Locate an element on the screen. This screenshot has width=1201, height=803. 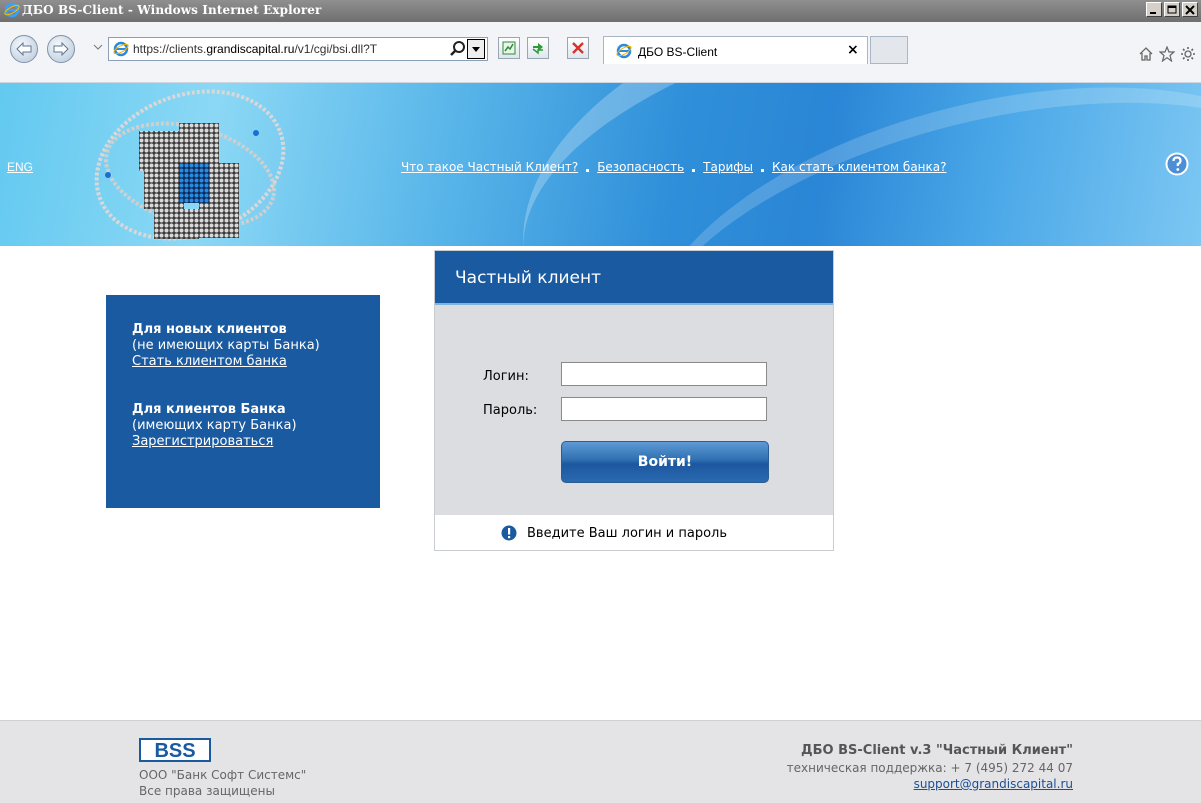
footer-company: ООО "Банк Софт Системс" is located at coordinates (223, 775).